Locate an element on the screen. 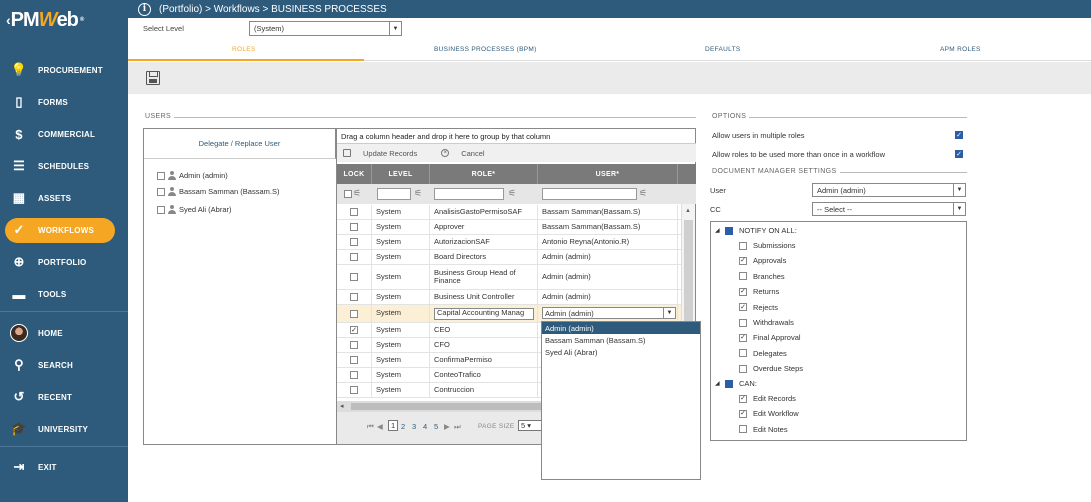 The height and width of the screenshot is (502, 1091). select-level-dropdown: (System) ▼ is located at coordinates (325, 28).